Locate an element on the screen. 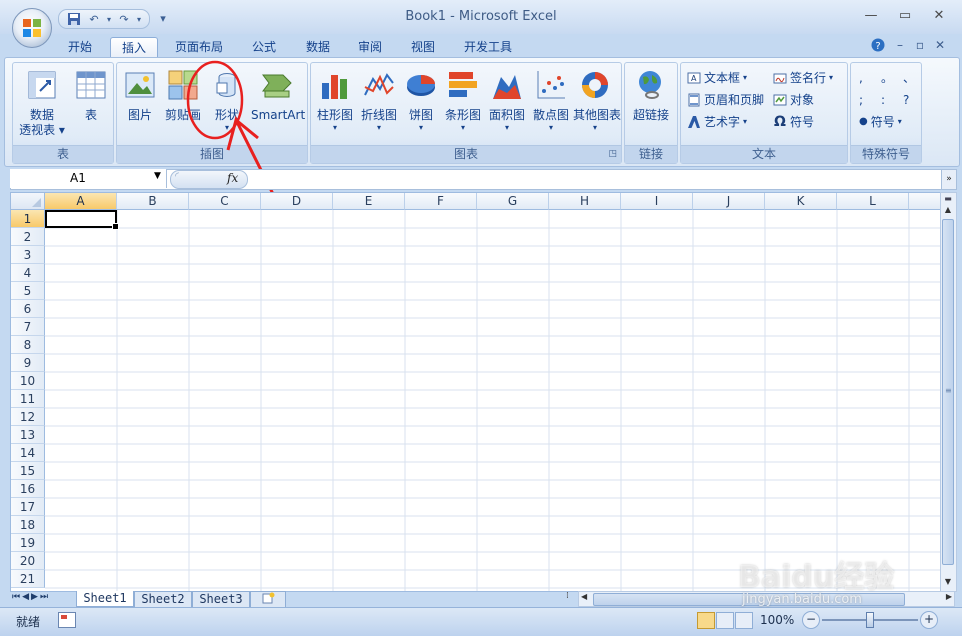 Image resolution: width=962 pixels, height=636 pixels. page-break-view-icon is located at coordinates (744, 620).